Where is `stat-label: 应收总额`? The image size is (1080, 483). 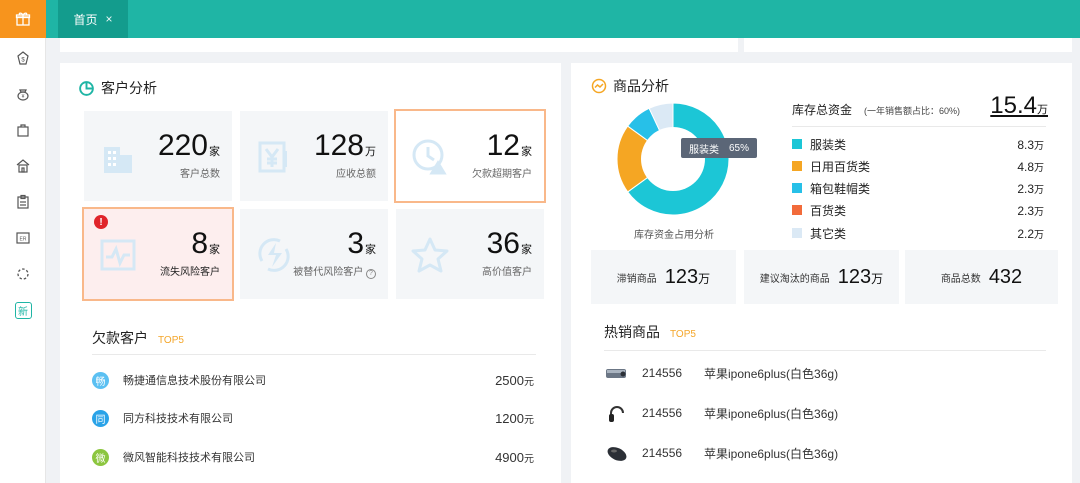
stat-label: 应收总额 is located at coordinates (356, 174).